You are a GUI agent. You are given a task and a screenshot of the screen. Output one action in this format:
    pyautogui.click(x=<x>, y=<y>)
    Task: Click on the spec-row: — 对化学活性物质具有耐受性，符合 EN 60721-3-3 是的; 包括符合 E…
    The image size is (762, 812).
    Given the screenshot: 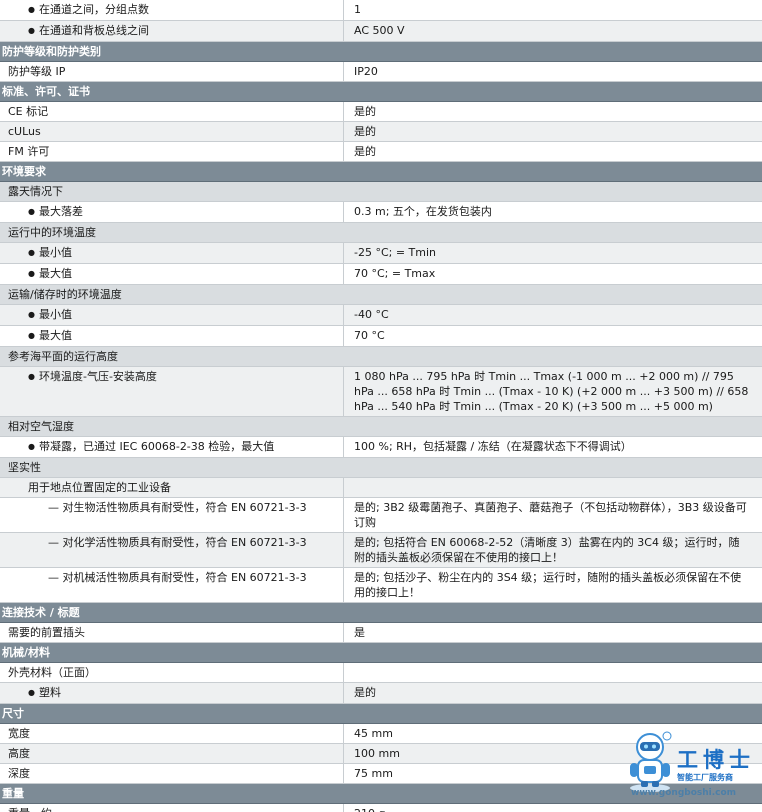 What is the action you would take?
    pyautogui.click(x=381, y=550)
    